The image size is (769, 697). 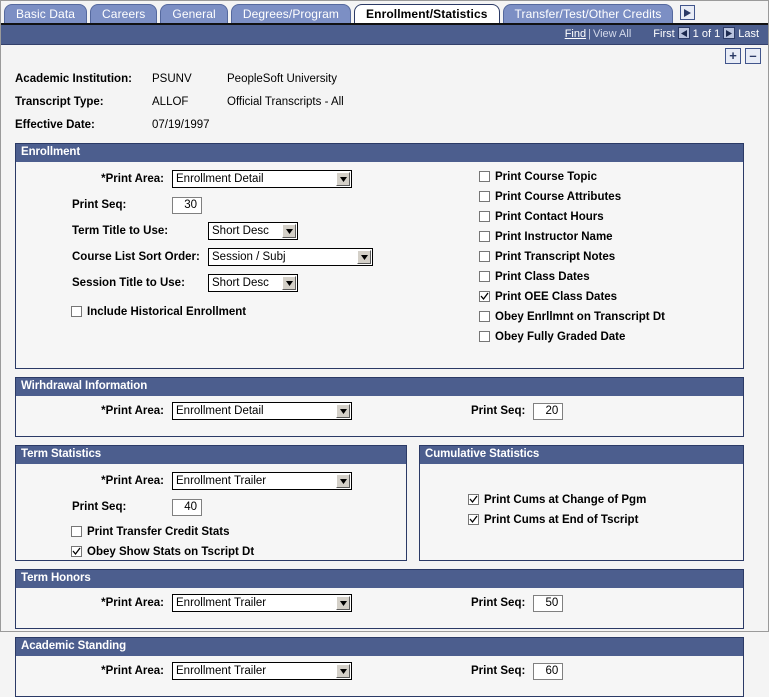 I want to click on first-link: First, so click(x=654, y=34).